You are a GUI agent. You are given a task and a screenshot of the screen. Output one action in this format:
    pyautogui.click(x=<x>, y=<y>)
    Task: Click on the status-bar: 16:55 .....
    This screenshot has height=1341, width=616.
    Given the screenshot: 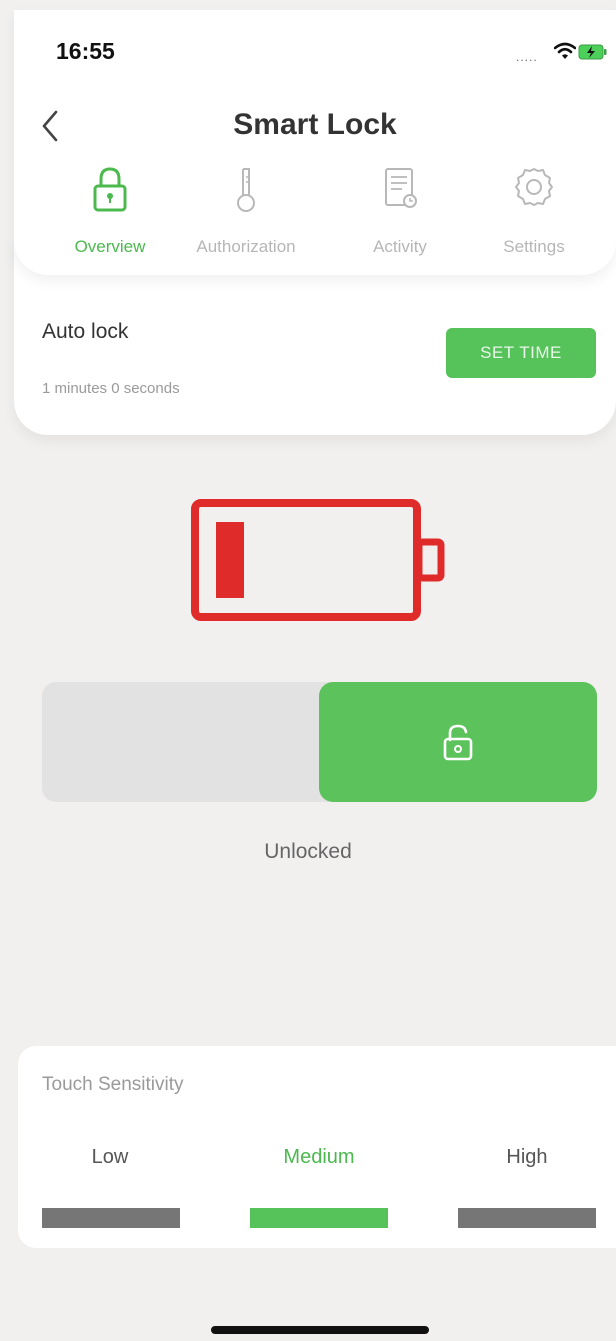 What is the action you would take?
    pyautogui.click(x=315, y=45)
    